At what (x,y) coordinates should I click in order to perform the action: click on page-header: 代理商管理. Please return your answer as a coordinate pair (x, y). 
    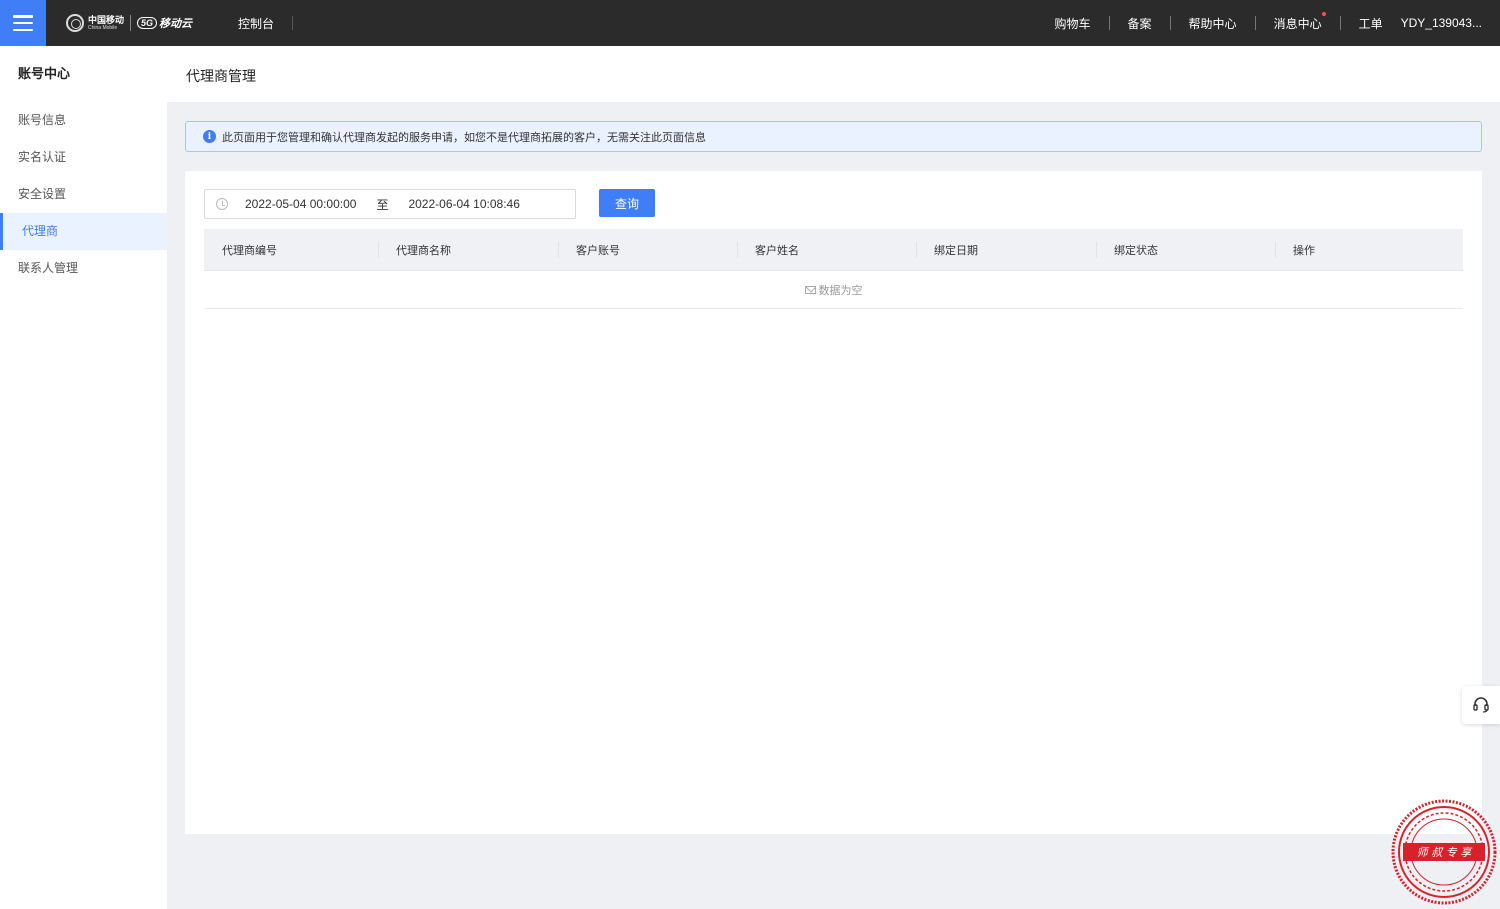
    Looking at the image, I should click on (833, 74).